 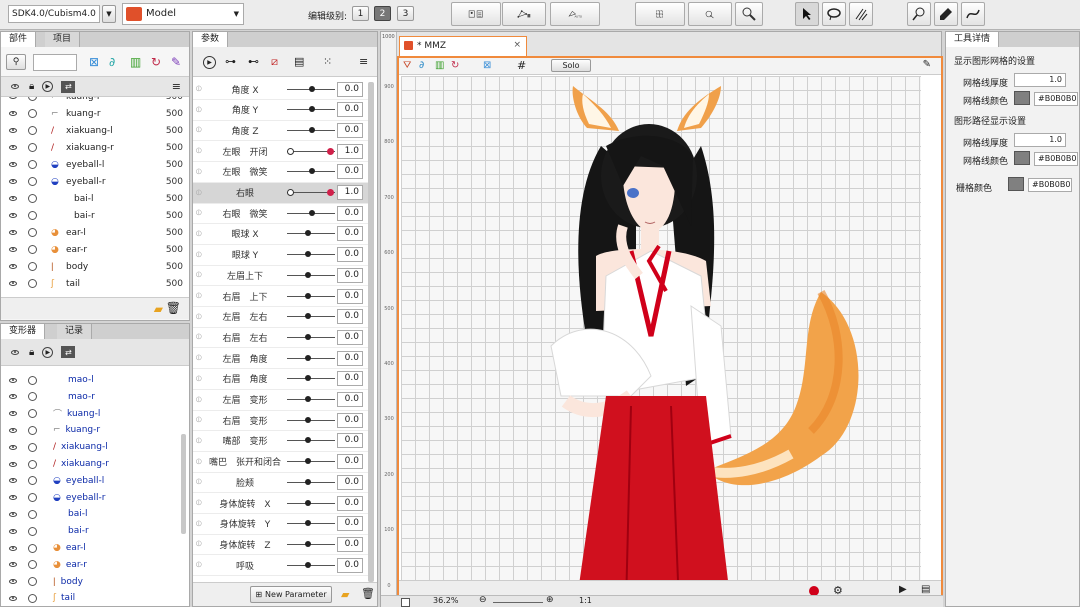 What do you see at coordinates (283, 462) in the screenshot?
I see `parameter-row: ⦶ 嘴巴 张开和闭合 0.0` at bounding box center [283, 462].